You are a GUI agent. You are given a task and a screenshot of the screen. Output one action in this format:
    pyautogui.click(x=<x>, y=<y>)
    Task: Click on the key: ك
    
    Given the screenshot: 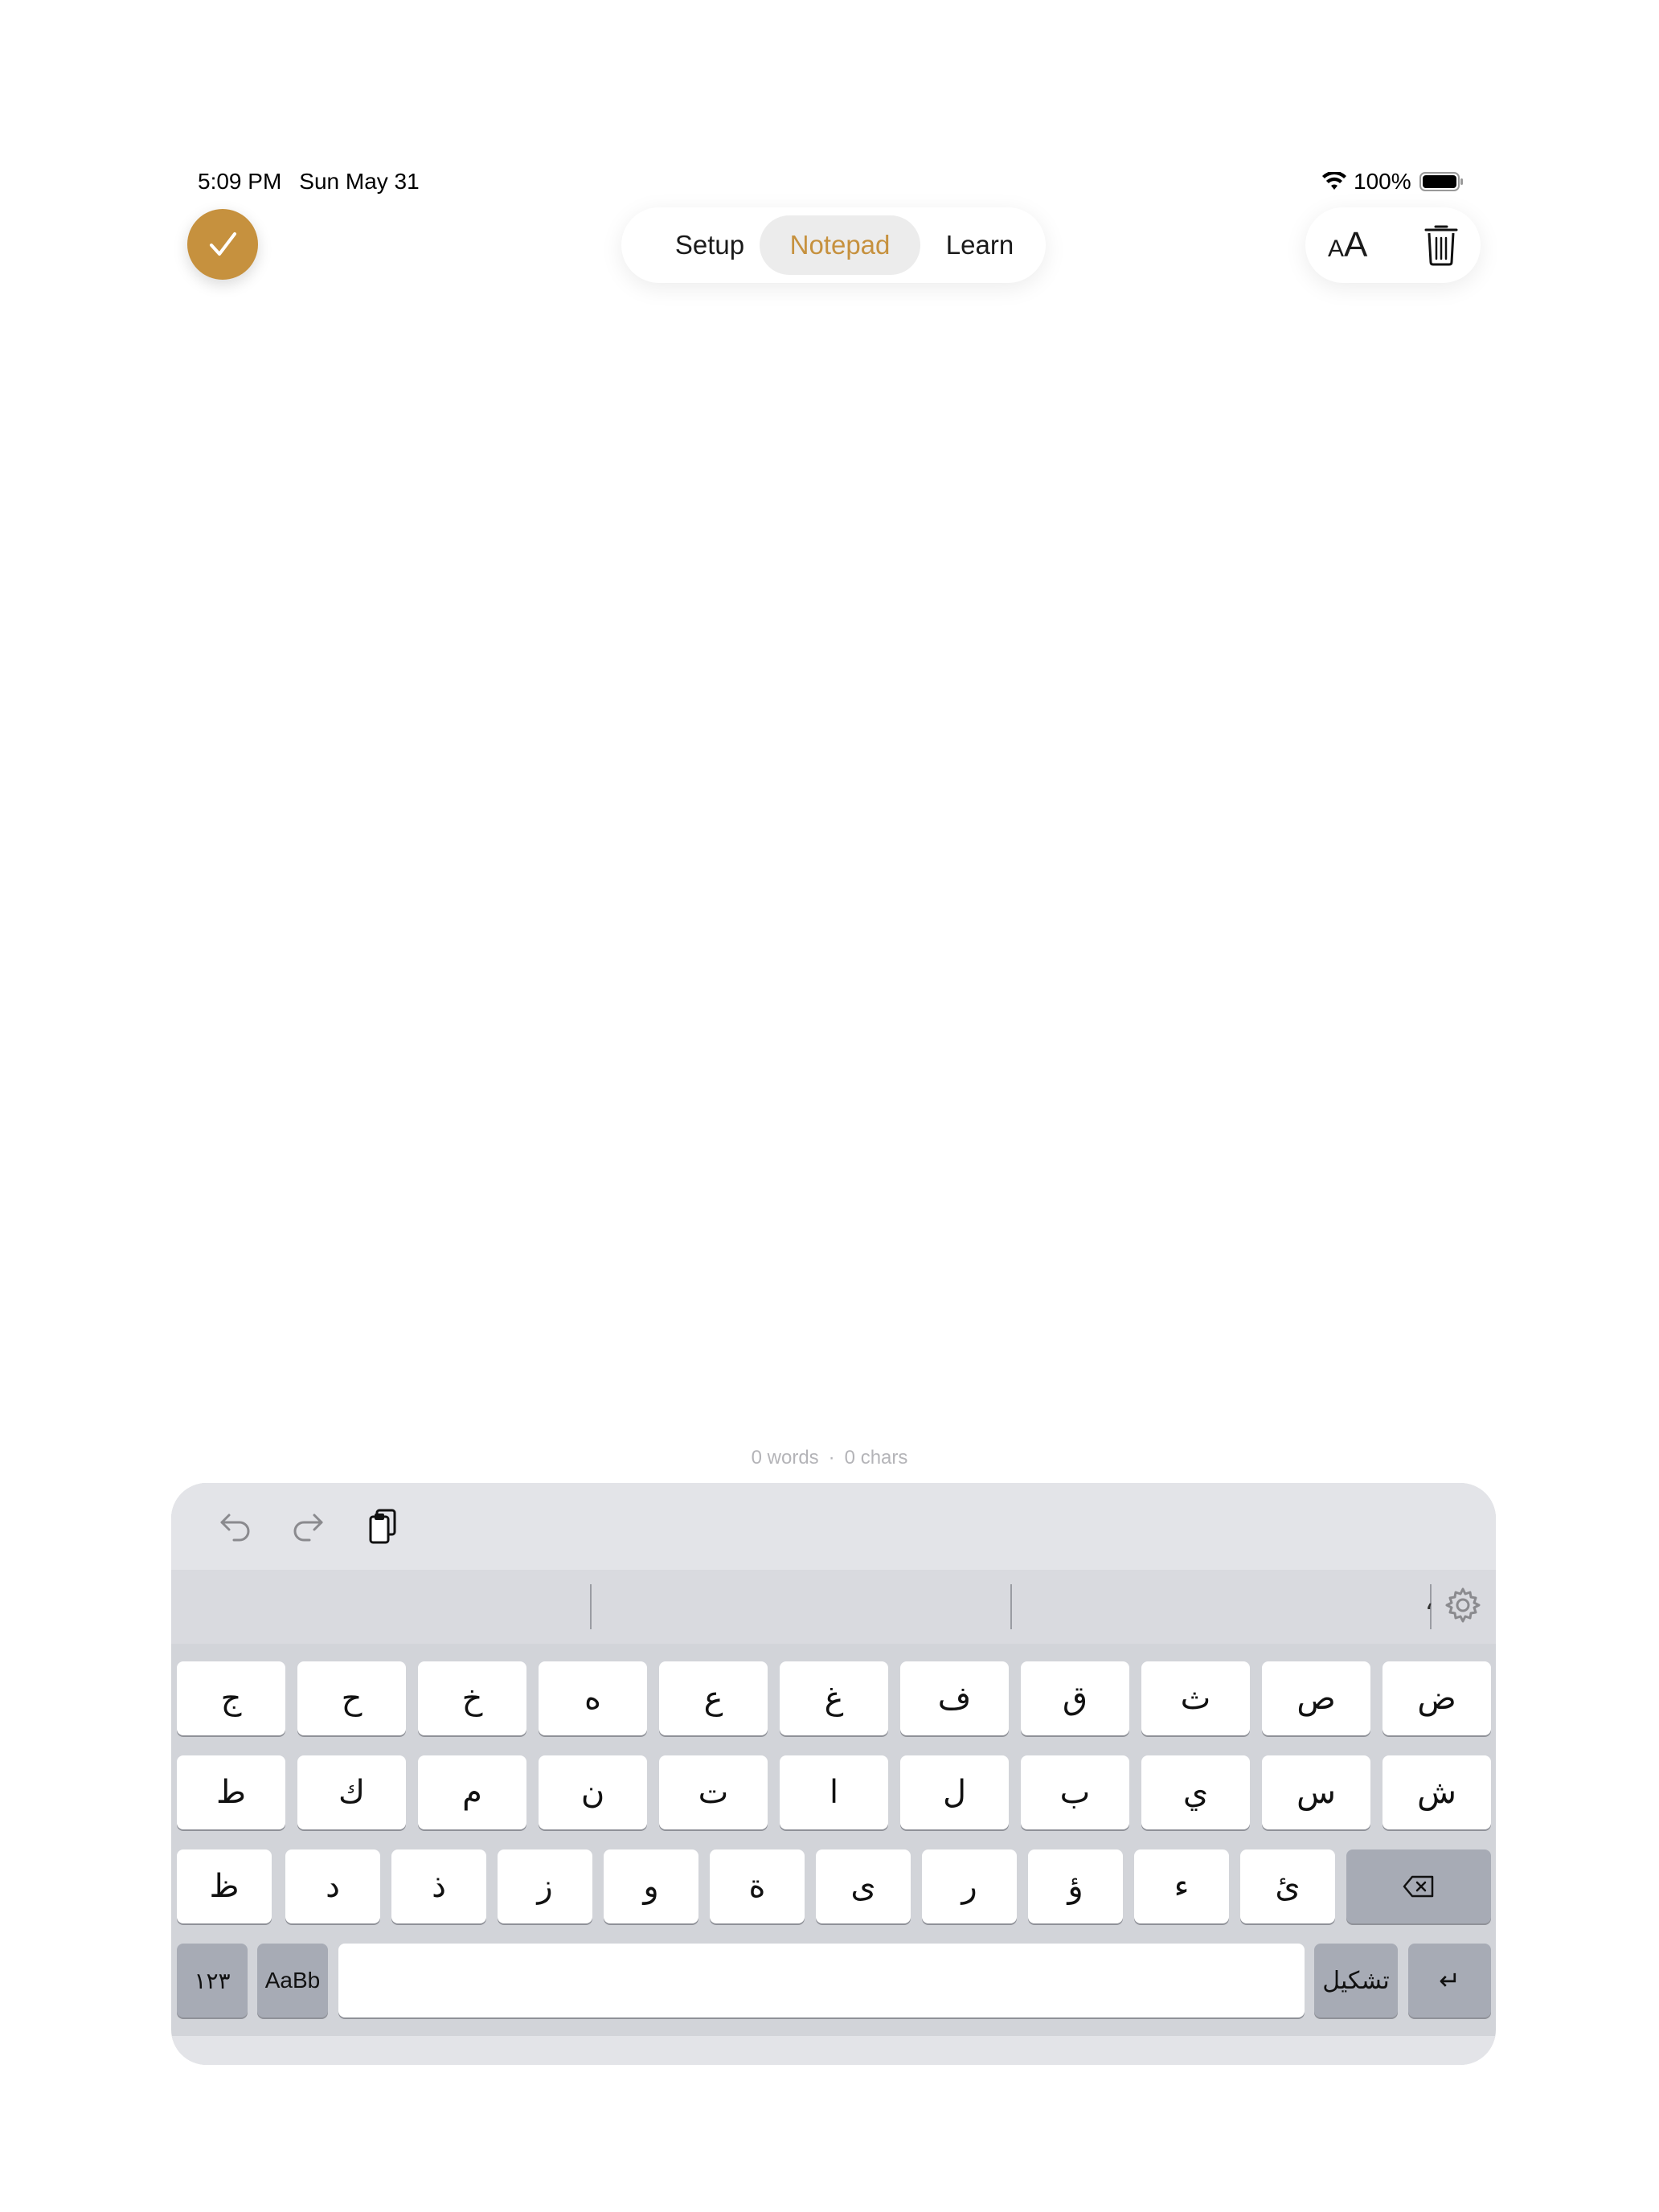 What is the action you would take?
    pyautogui.click(x=351, y=1792)
    